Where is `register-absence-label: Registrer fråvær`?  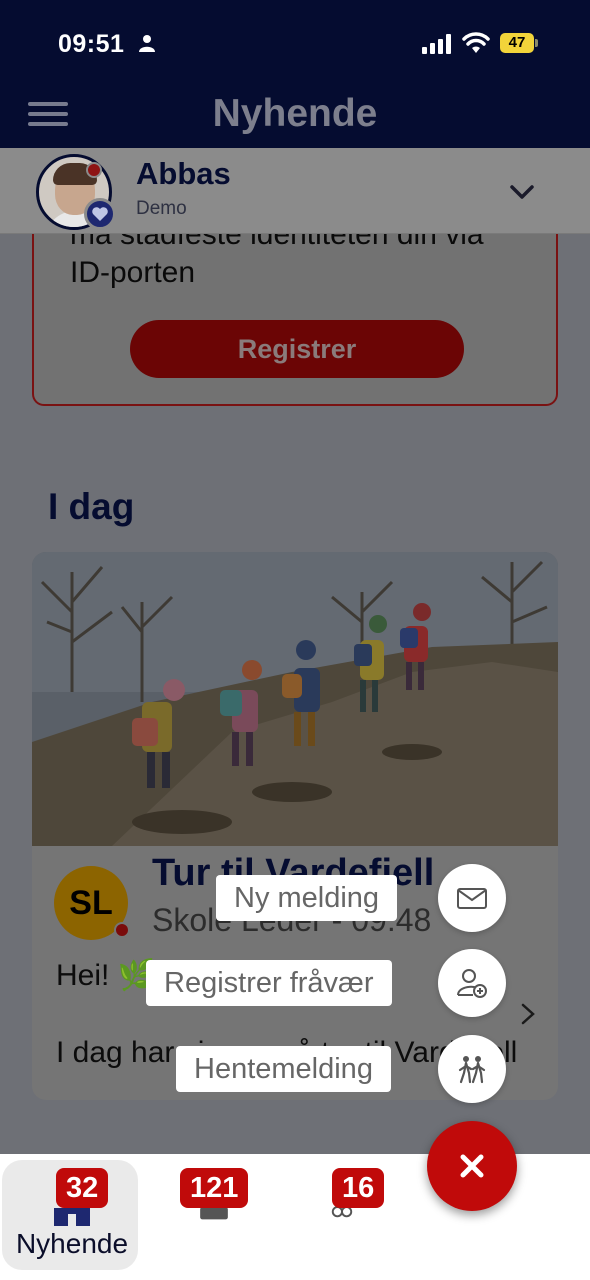 register-absence-label: Registrer fråvær is located at coordinates (269, 983).